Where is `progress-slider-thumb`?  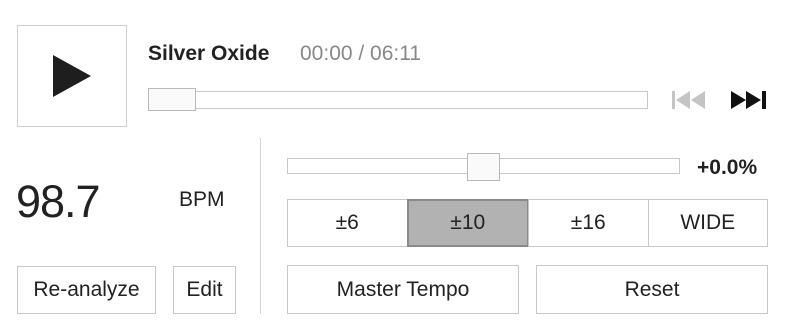 progress-slider-thumb is located at coordinates (172, 99).